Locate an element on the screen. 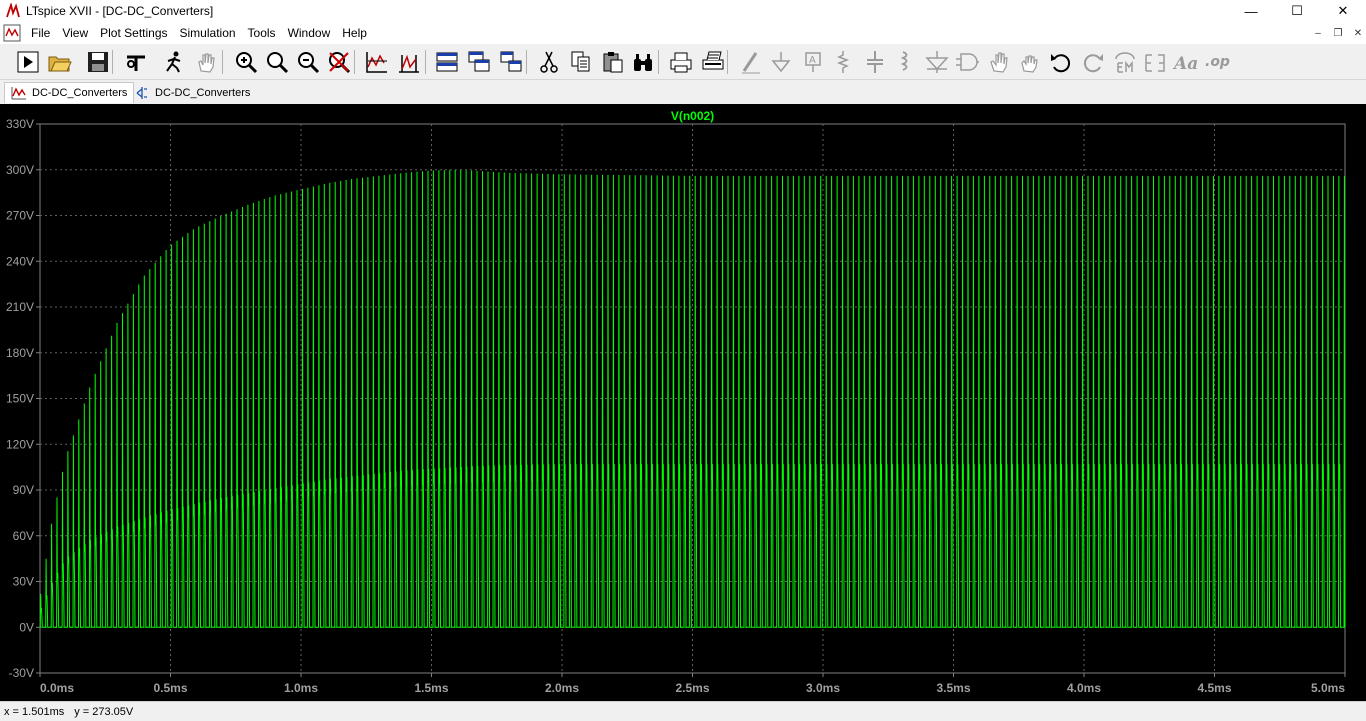 The height and width of the screenshot is (721, 1366). move-hand-icon is located at coordinates (999, 62).